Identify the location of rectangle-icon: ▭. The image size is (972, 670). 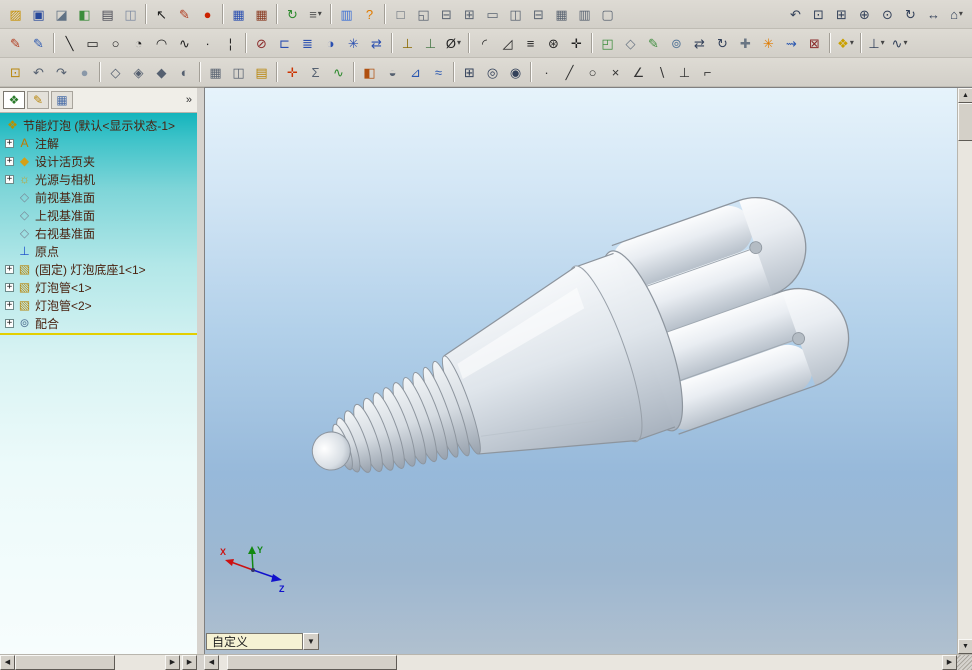
(92, 43).